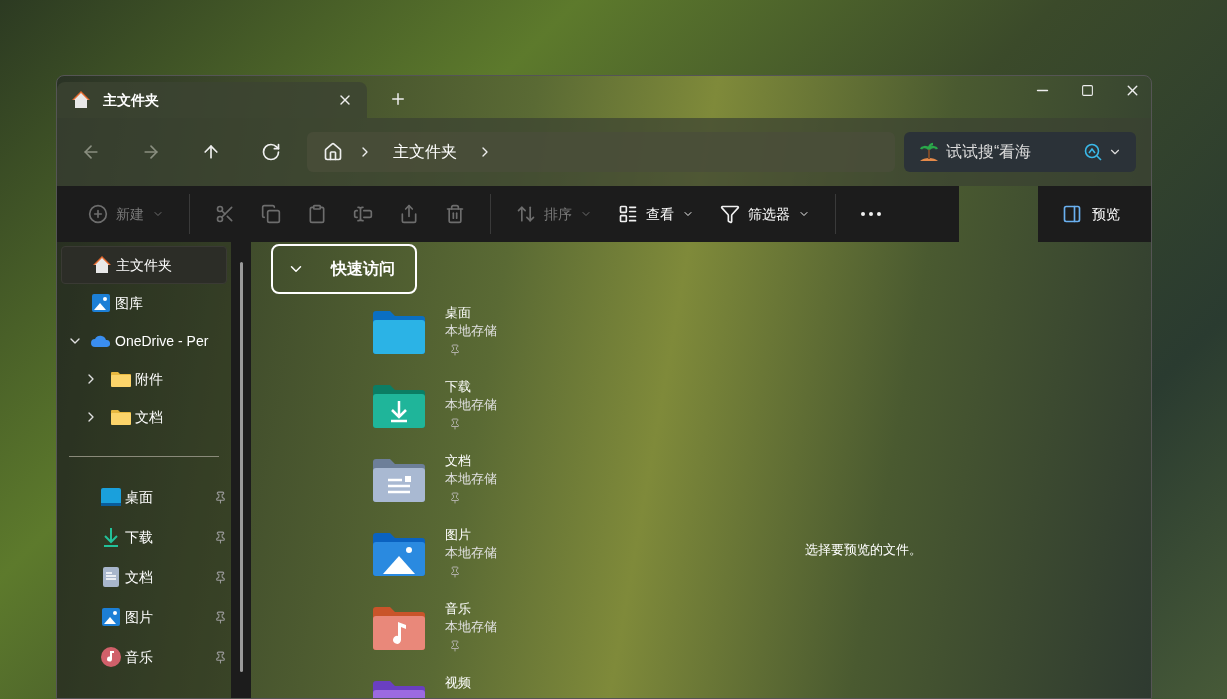 The image size is (1227, 699). What do you see at coordinates (144, 303) in the screenshot?
I see `sidebar-item: 图库` at bounding box center [144, 303].